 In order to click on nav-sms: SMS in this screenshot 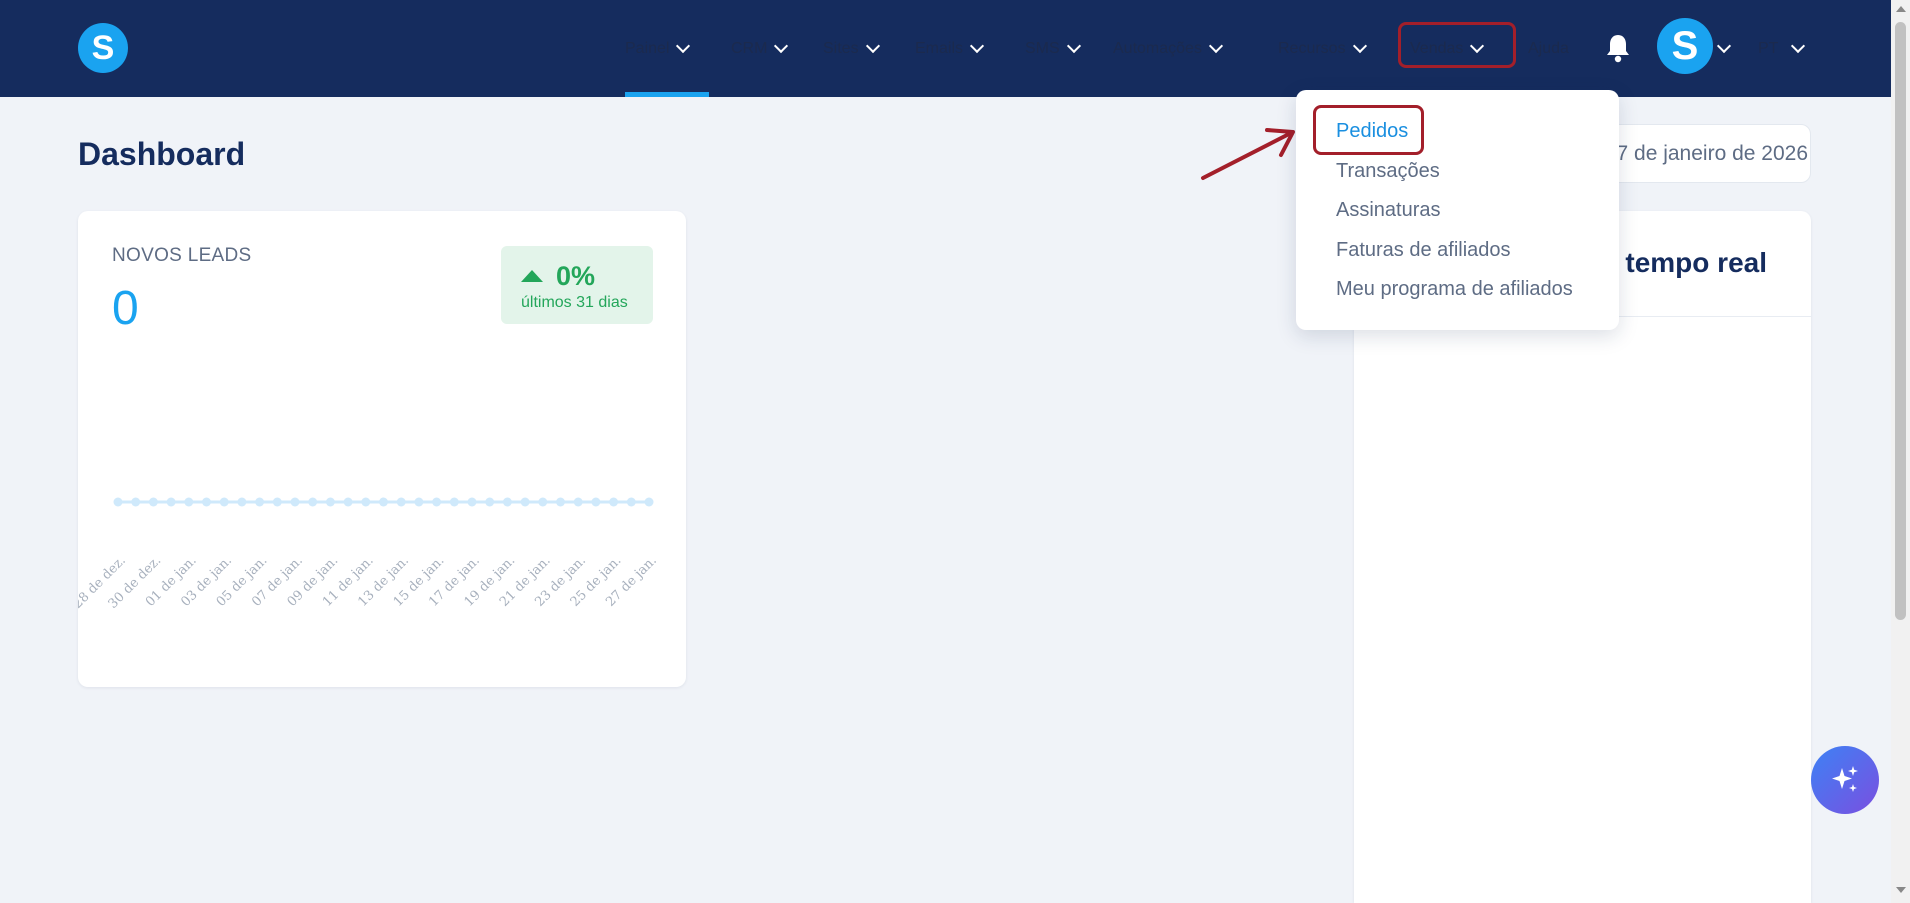, I will do `click(1053, 48)`.